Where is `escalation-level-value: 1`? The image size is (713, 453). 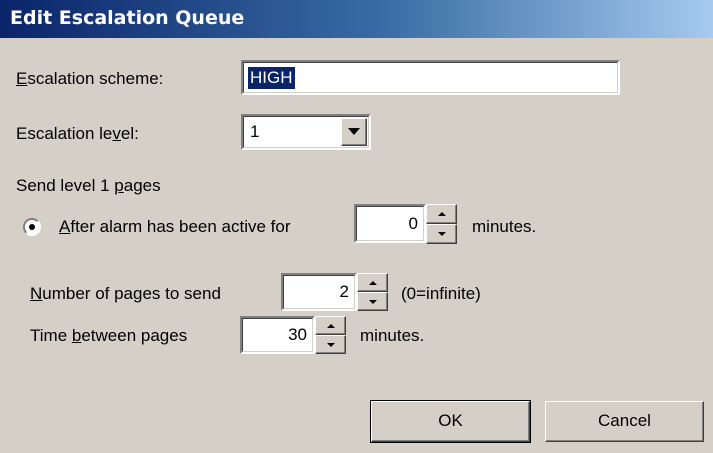
escalation-level-value: 1 is located at coordinates (255, 131).